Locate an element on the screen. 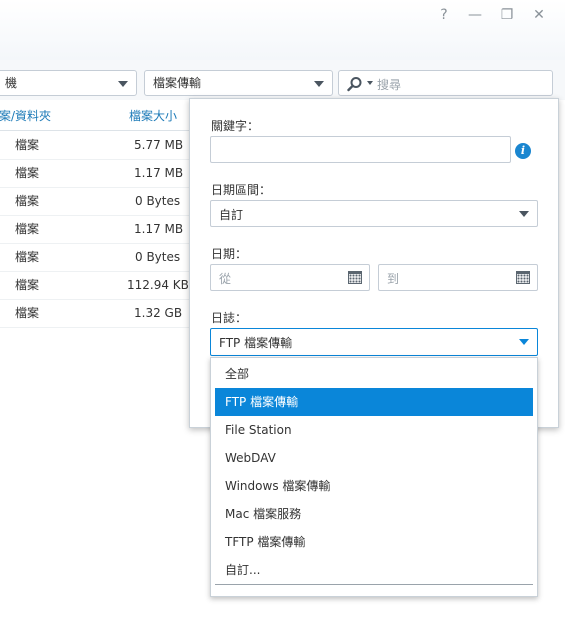 The width and height of the screenshot is (565, 624). host-filter-value: 機 is located at coordinates (11, 83).